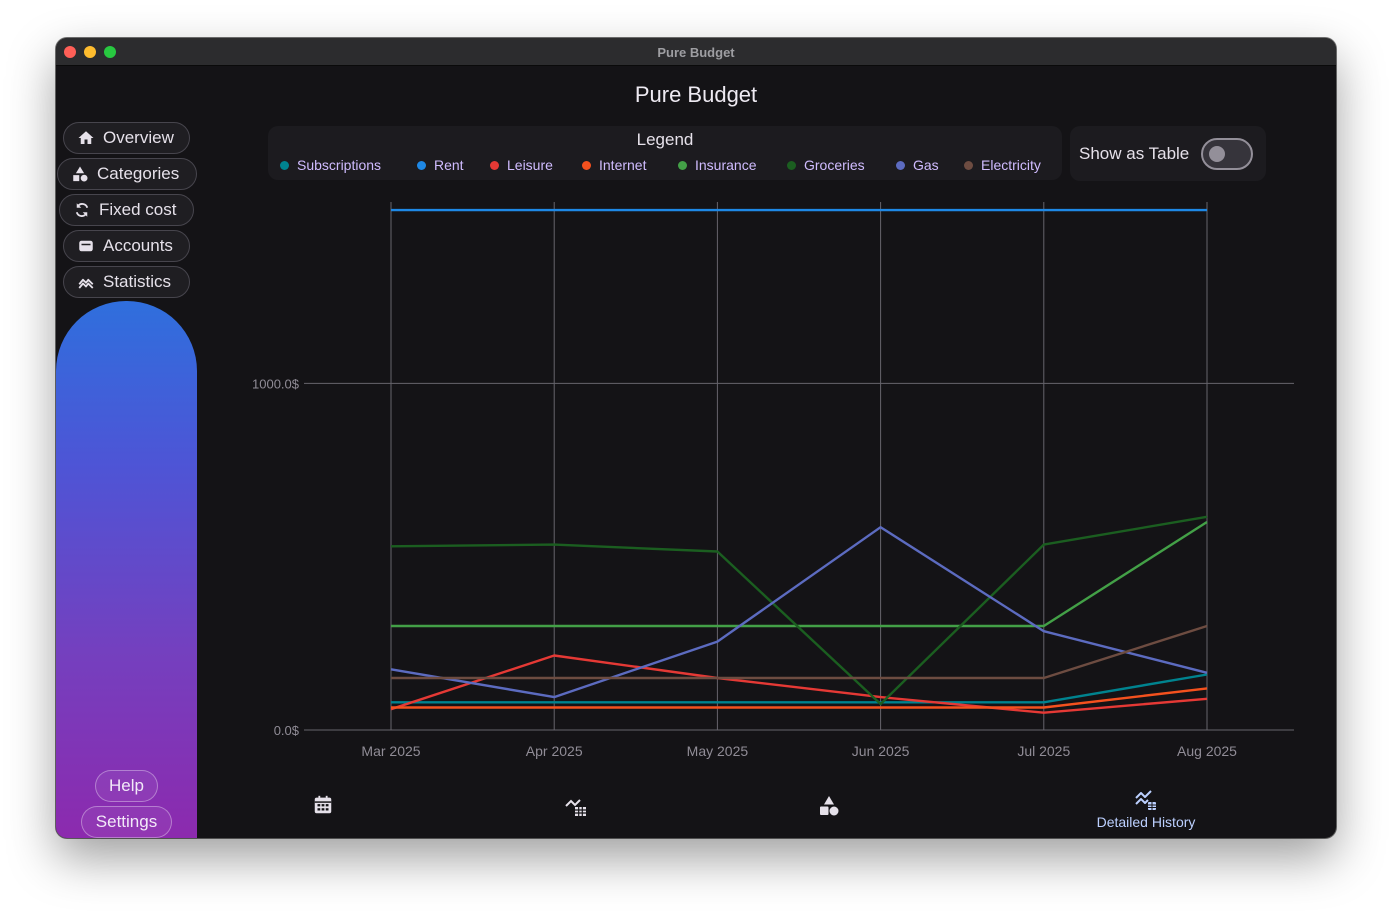 The image size is (1392, 912). What do you see at coordinates (1145, 800) in the screenshot?
I see `detailed-history-icon` at bounding box center [1145, 800].